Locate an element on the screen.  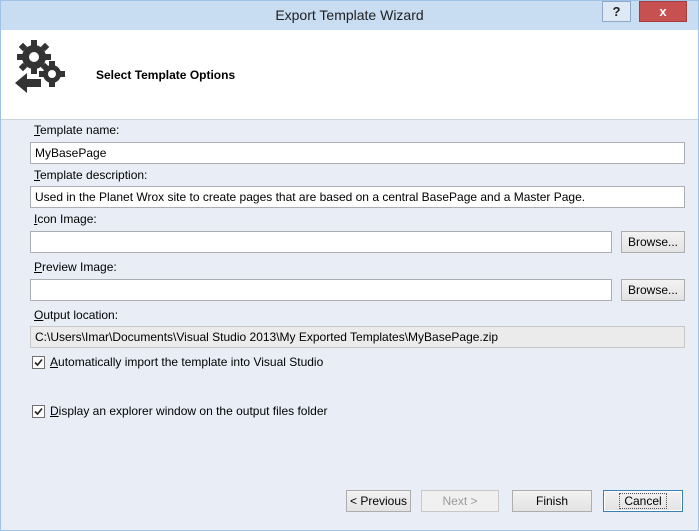
title-bar: Export Template Wizard ? x is located at coordinates (349, 15).